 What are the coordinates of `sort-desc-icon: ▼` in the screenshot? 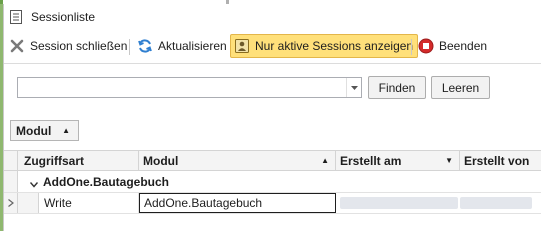 It's located at (449, 160).